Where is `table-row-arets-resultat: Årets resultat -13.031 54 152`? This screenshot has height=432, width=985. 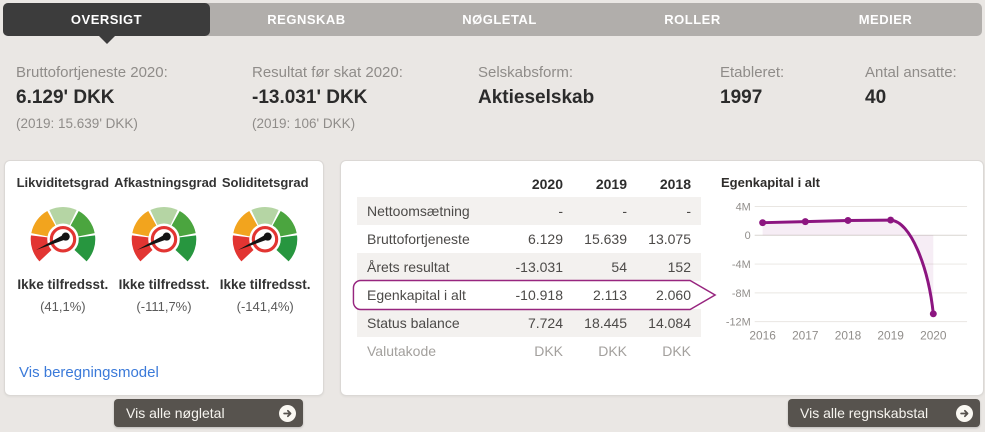
table-row-arets-resultat: Årets resultat -13.031 54 152 is located at coordinates (529, 267).